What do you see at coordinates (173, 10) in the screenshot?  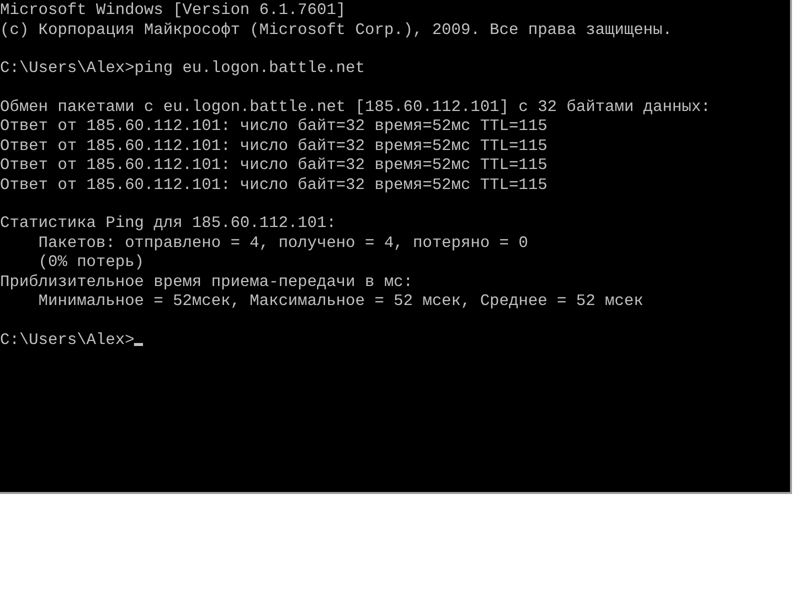 I see `console-line: Microsoft Windows [Version 6.1.7601]` at bounding box center [173, 10].